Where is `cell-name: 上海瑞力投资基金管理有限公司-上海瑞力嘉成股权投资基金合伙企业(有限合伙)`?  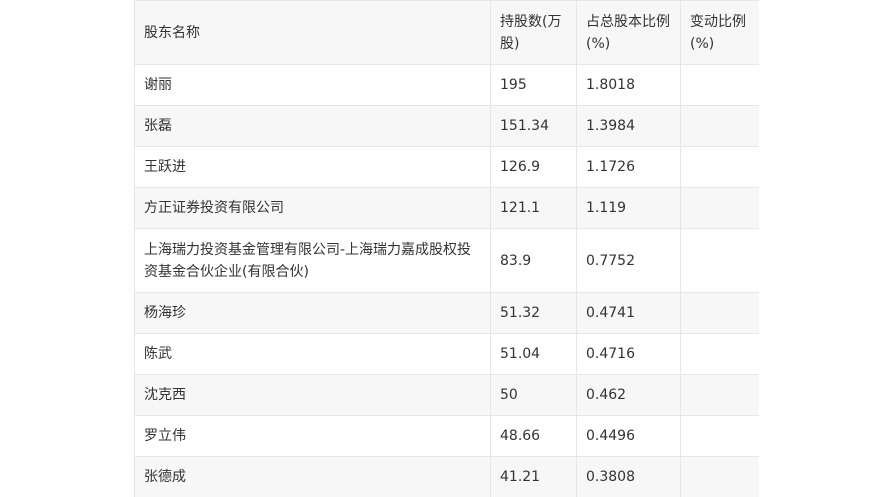
cell-name: 上海瑞力投资基金管理有限公司-上海瑞力嘉成股权投资基金合伙企业(有限合伙) is located at coordinates (312, 260).